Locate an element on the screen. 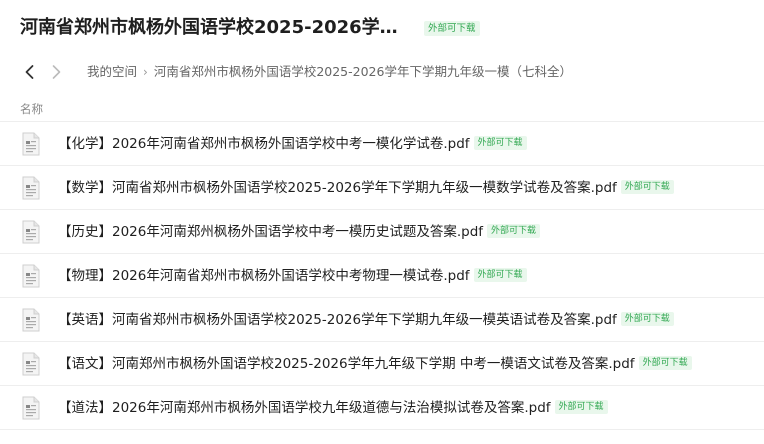  back-button is located at coordinates (30, 72).